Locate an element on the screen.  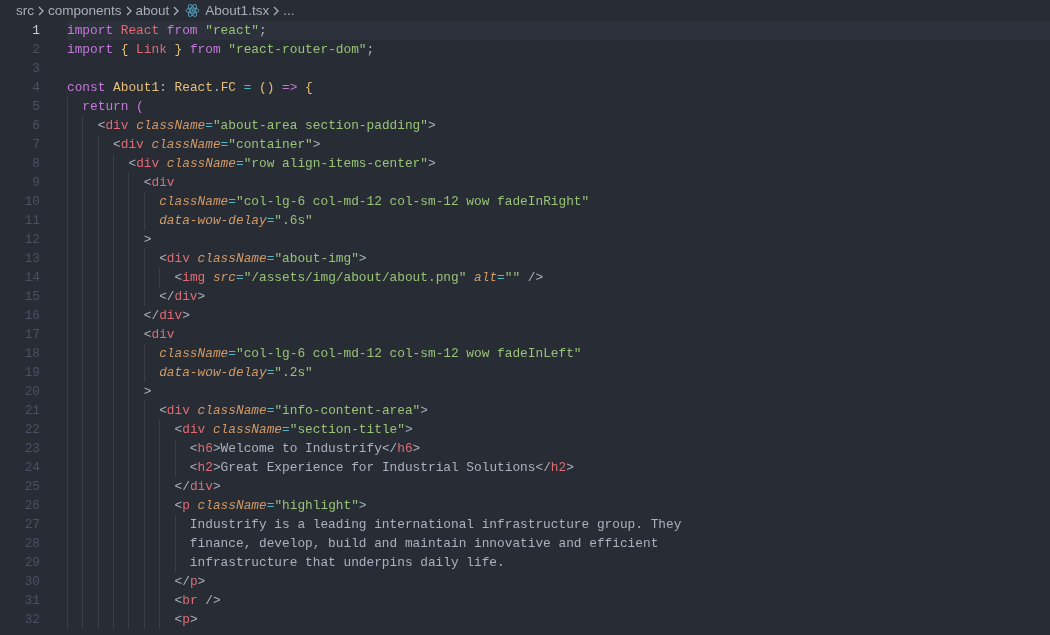
code-line: <div className="row align-items-center"> is located at coordinates (281, 163).